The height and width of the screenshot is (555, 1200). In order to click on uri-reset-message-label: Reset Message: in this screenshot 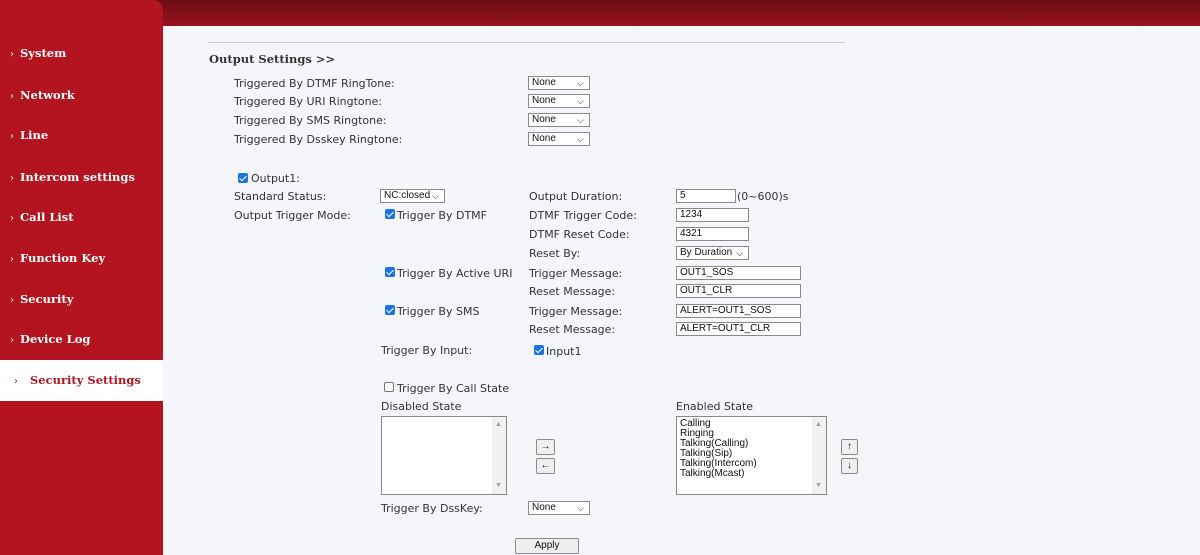, I will do `click(572, 291)`.